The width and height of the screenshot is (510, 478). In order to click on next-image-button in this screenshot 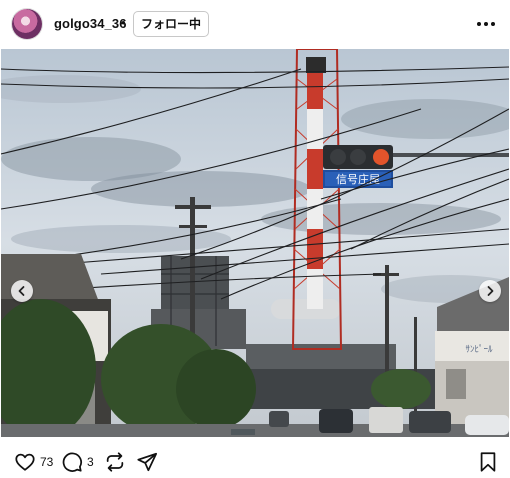, I will do `click(490, 291)`.